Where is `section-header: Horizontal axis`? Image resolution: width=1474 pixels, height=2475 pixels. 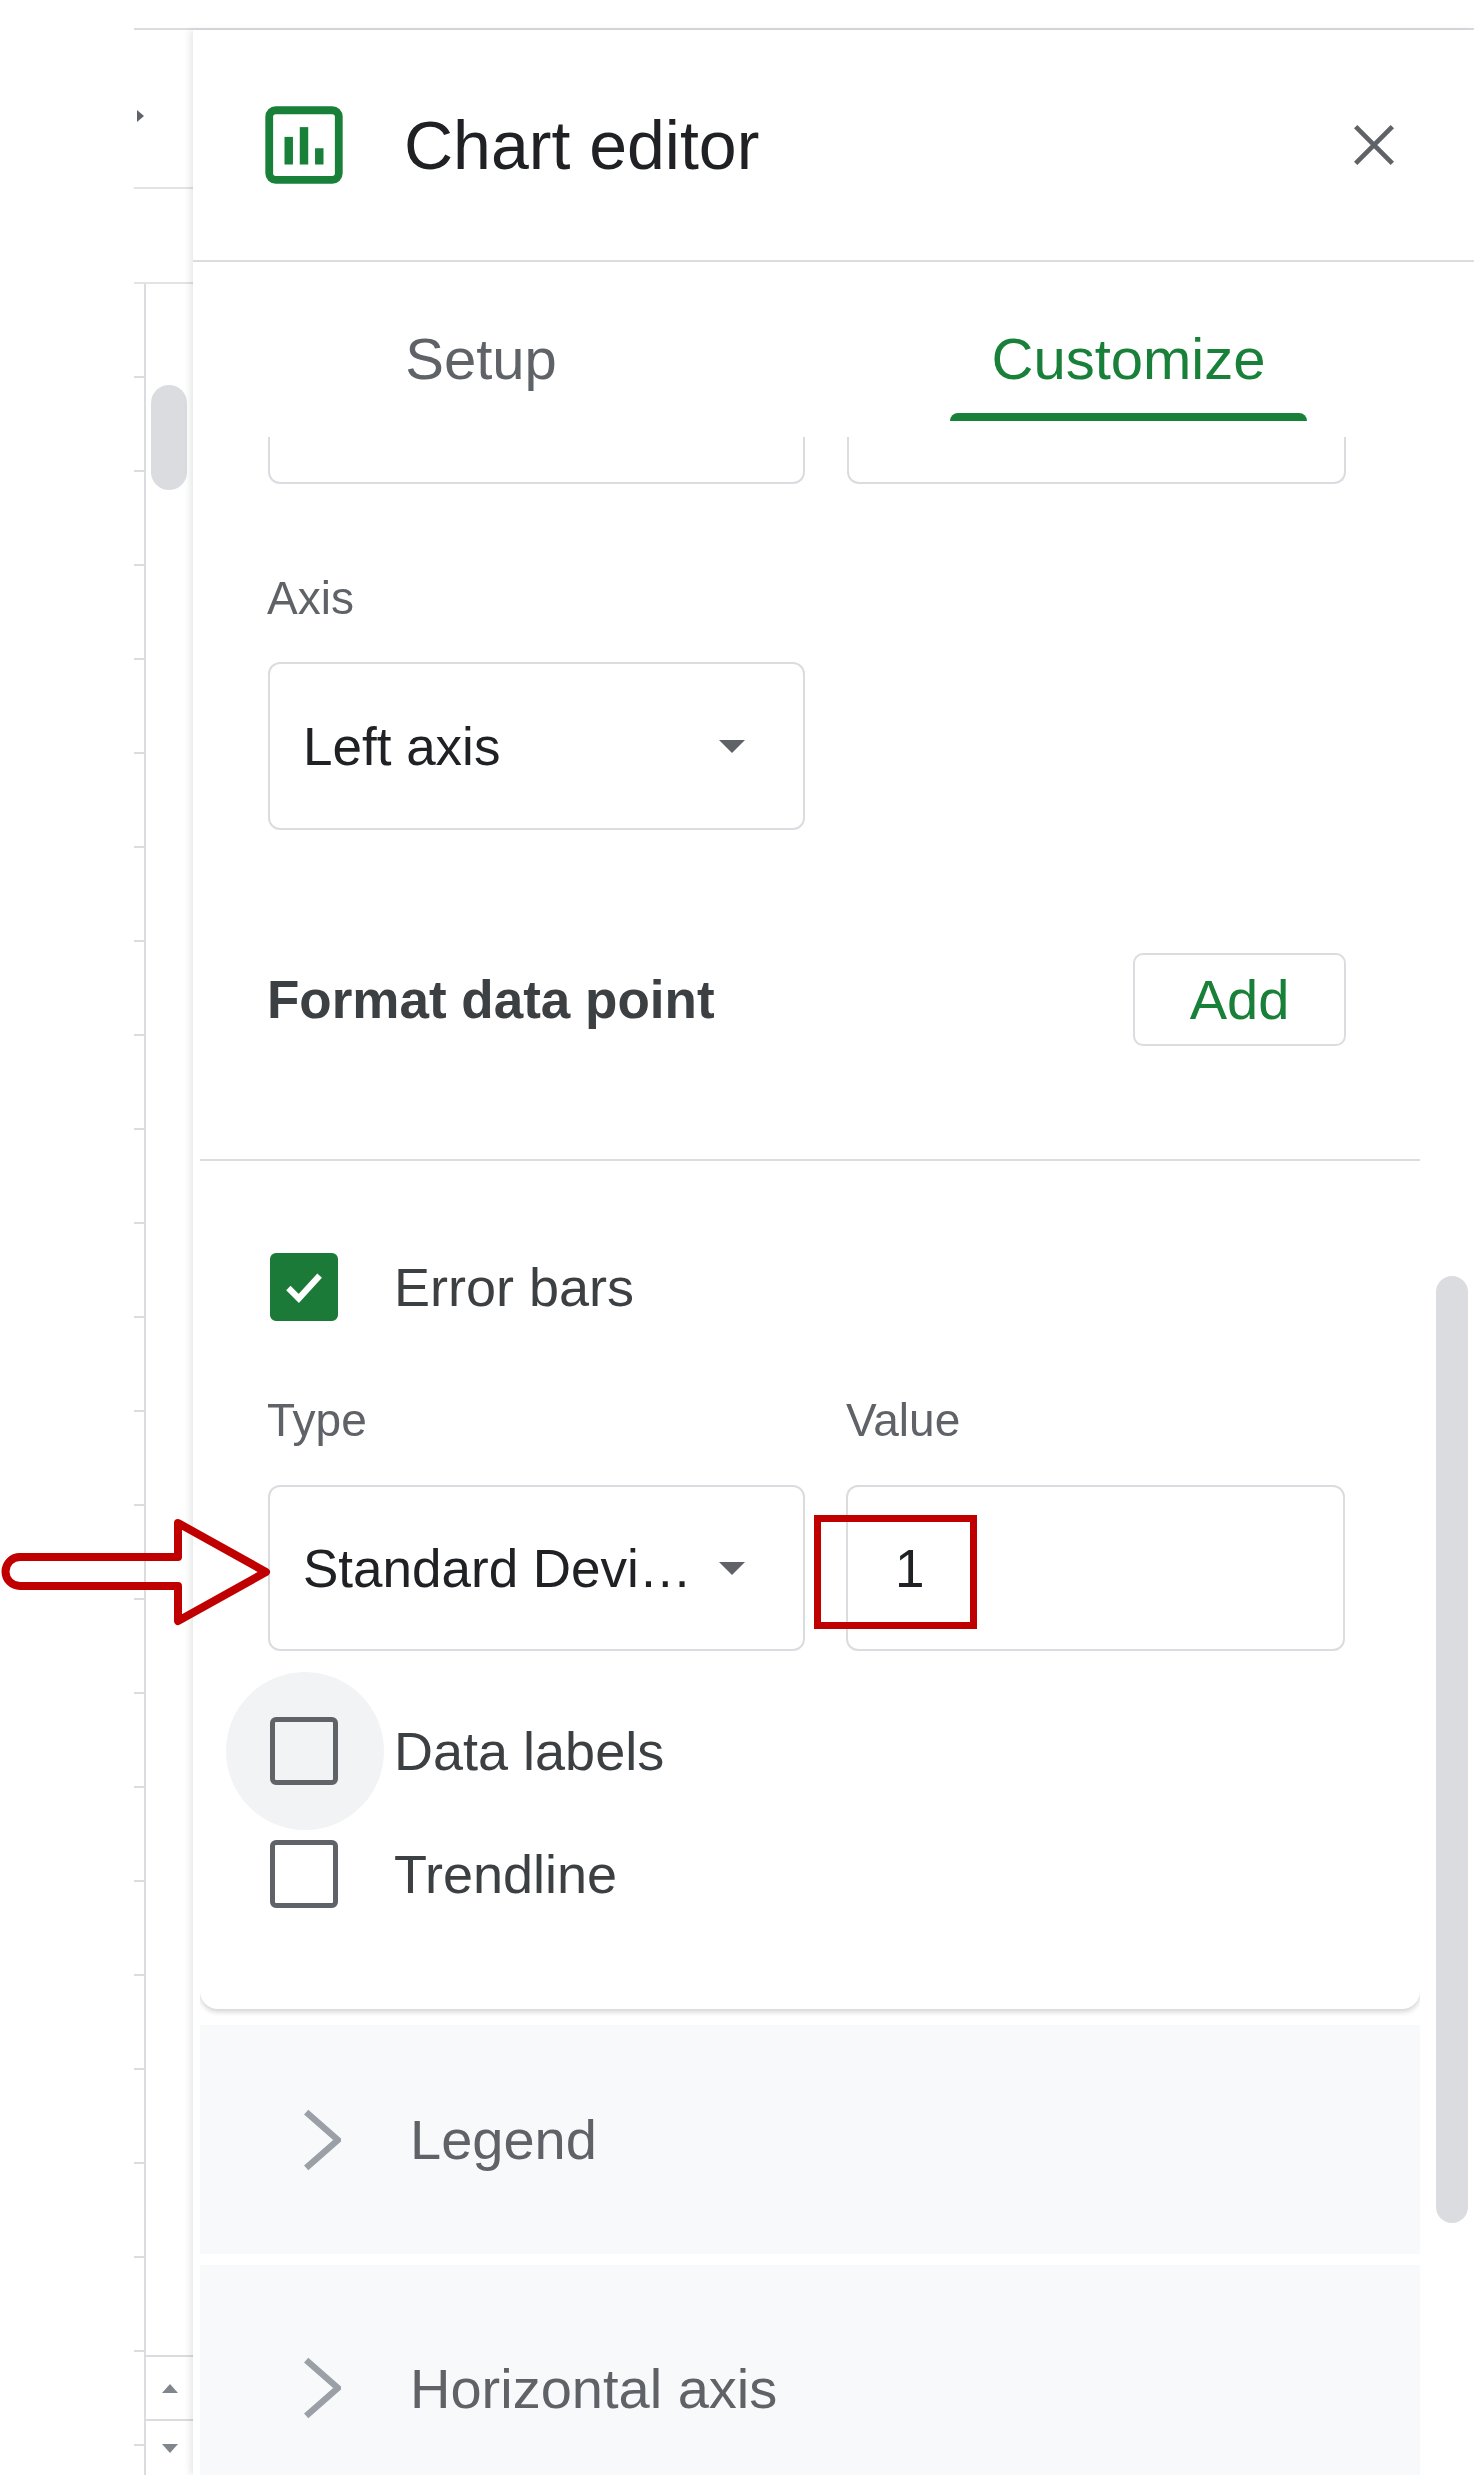 section-header: Horizontal axis is located at coordinates (810, 2370).